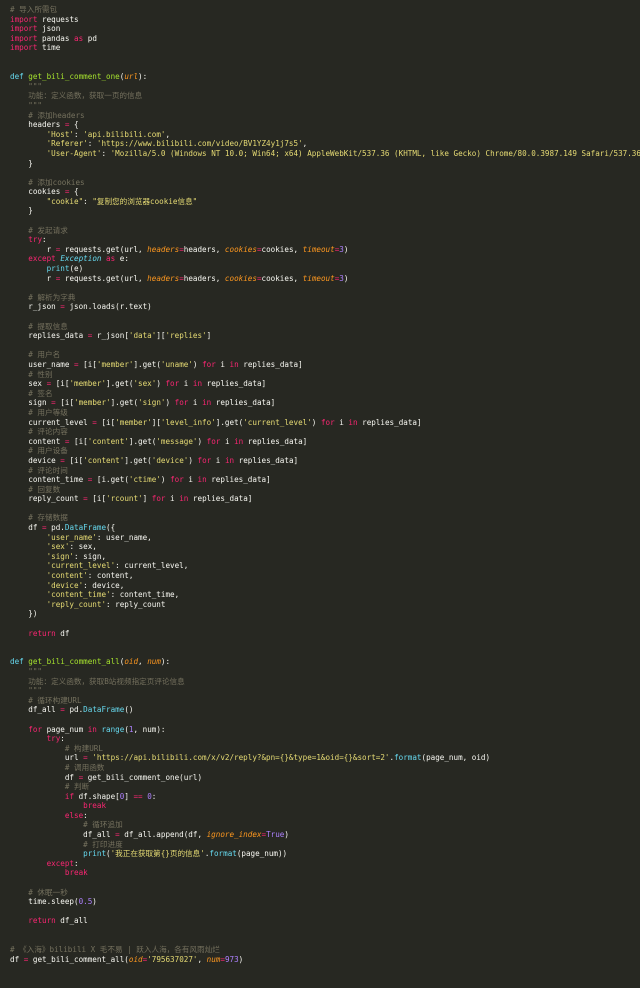 Image resolution: width=640 pixels, height=988 pixels. What do you see at coordinates (124, 537) in the screenshot?
I see `code-text-token: : user_name,` at bounding box center [124, 537].